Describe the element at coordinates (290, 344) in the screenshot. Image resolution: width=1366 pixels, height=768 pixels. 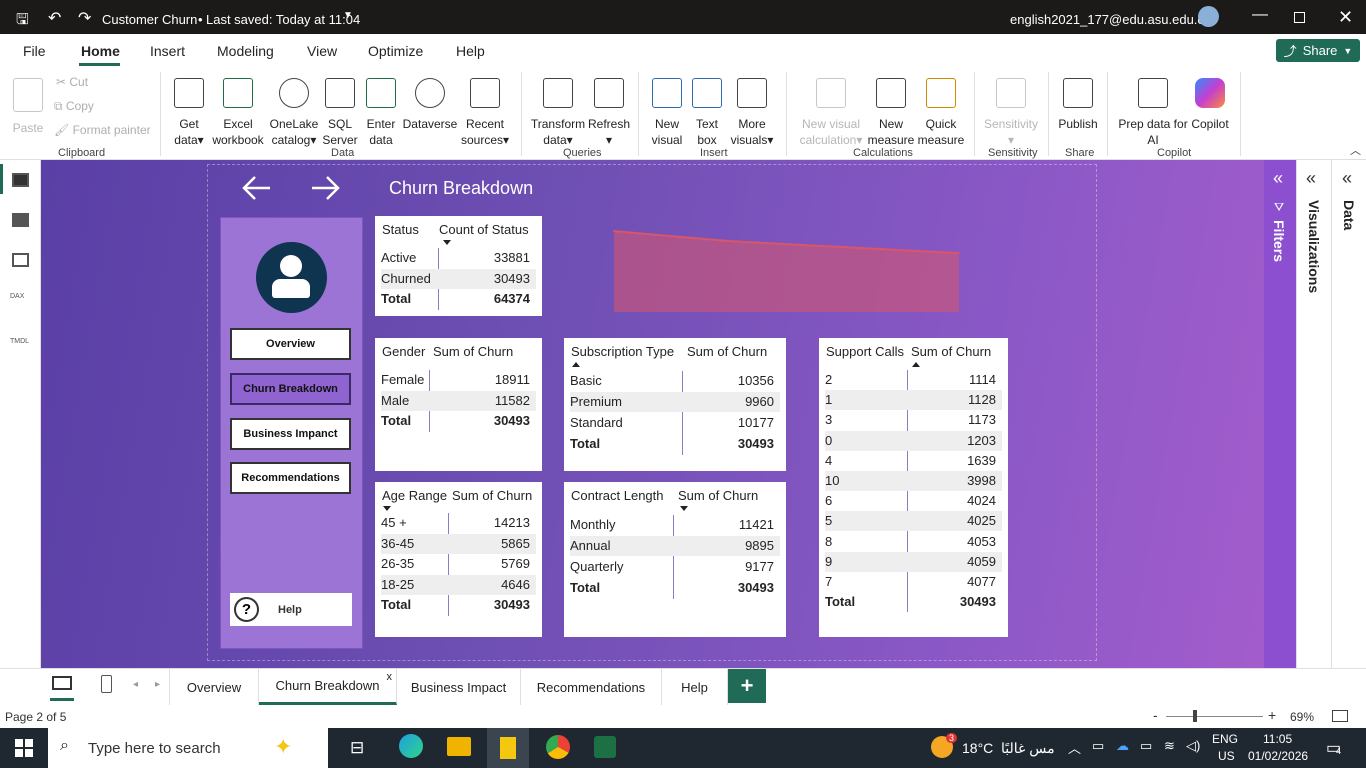
I see `nav-overview-button: Overview` at that location.